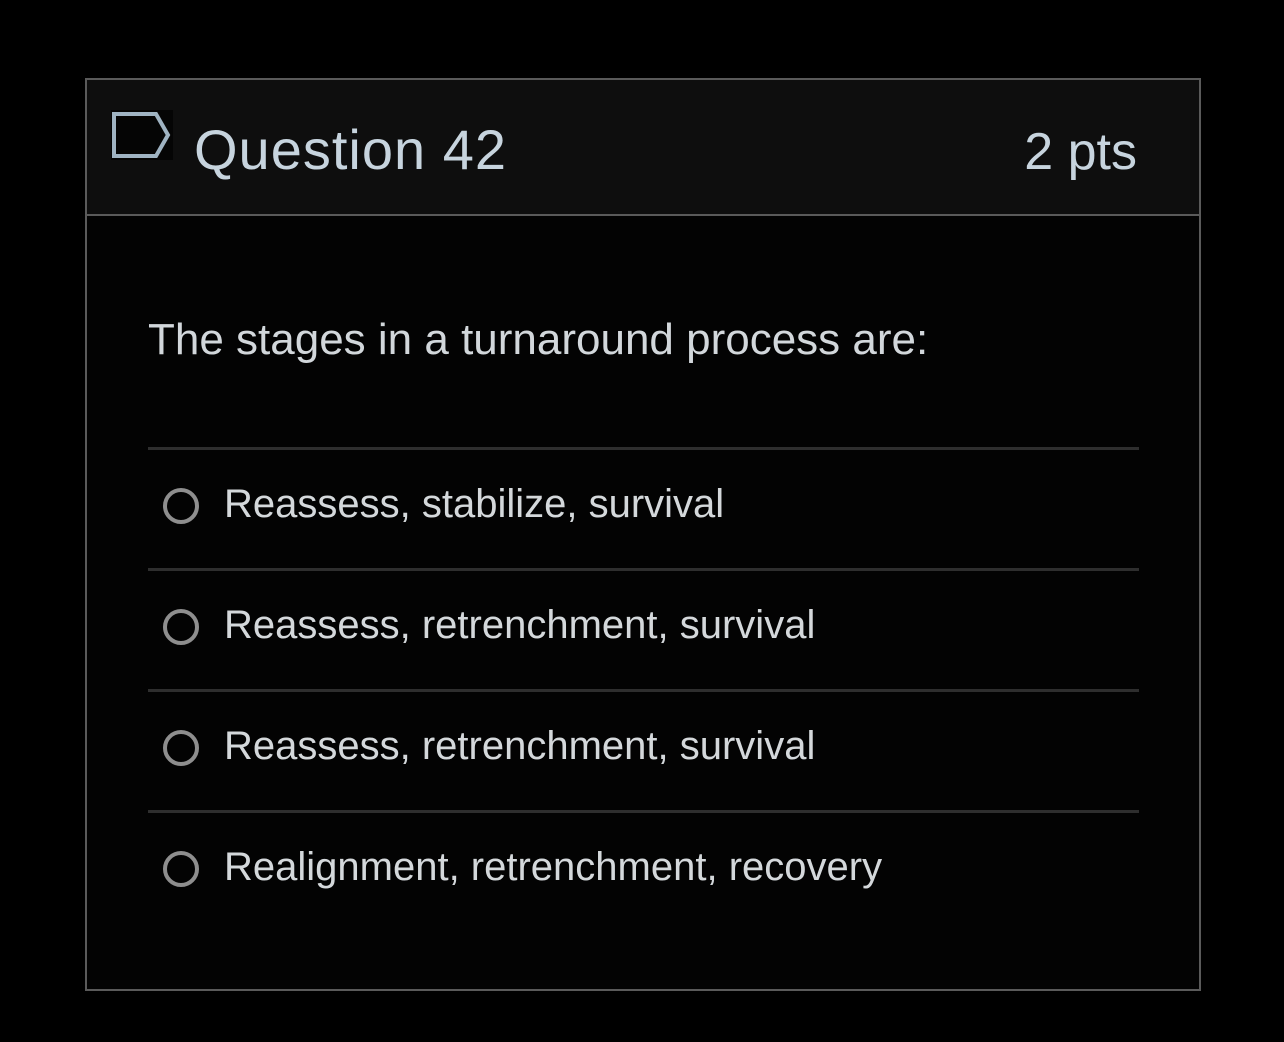 The width and height of the screenshot is (1284, 1042). Describe the element at coordinates (553, 867) in the screenshot. I see `answer-label: Realignment, retrenchment, recovery` at that location.